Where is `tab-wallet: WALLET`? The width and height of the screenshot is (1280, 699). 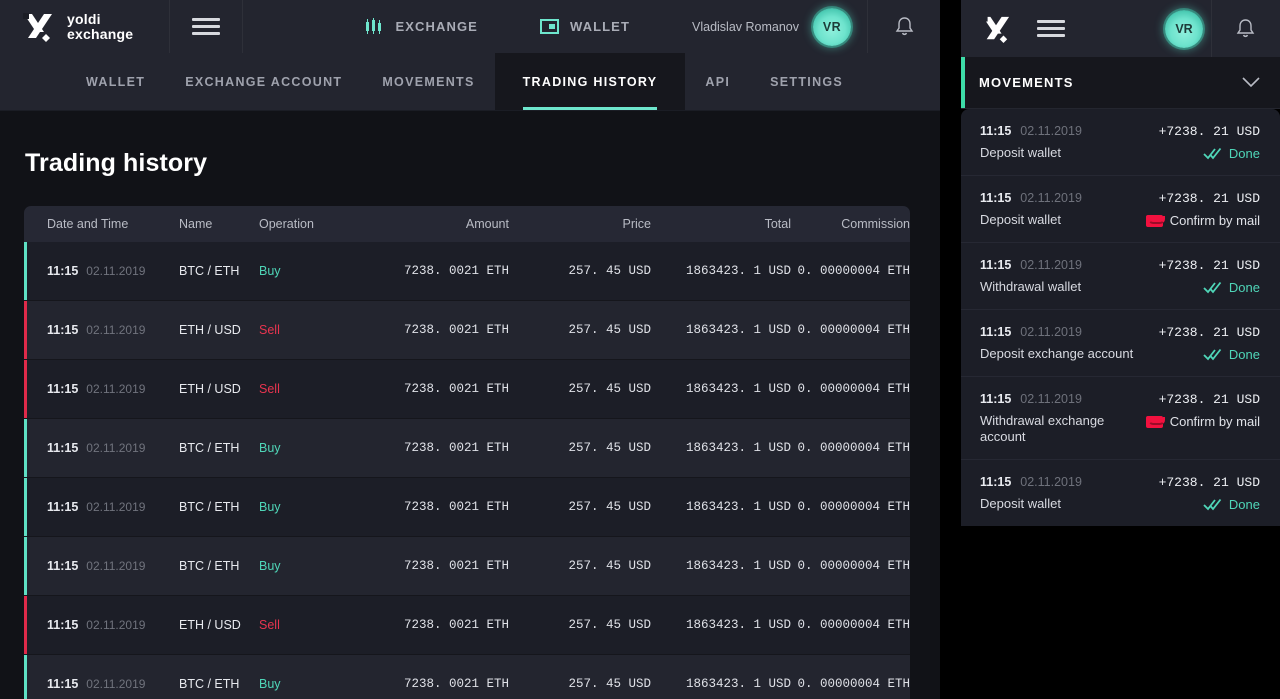 tab-wallet: WALLET is located at coordinates (115, 81).